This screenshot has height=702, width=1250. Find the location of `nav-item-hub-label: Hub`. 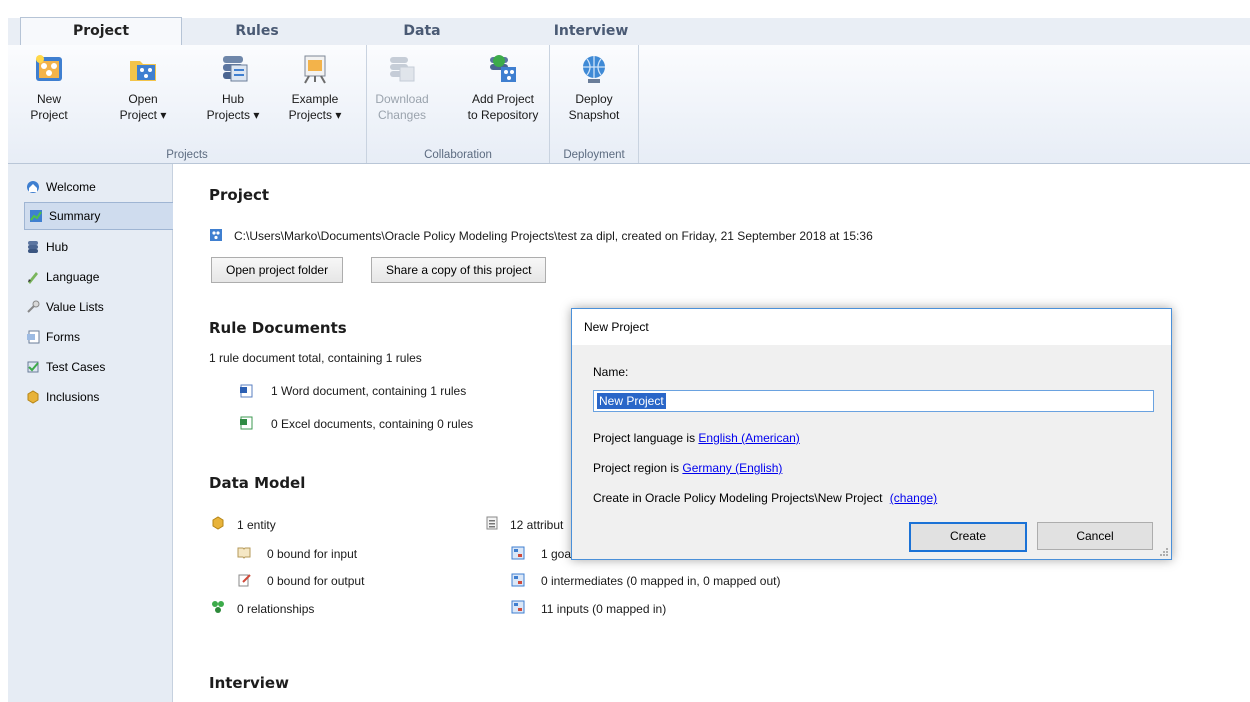

nav-item-hub-label: Hub is located at coordinates (57, 247).